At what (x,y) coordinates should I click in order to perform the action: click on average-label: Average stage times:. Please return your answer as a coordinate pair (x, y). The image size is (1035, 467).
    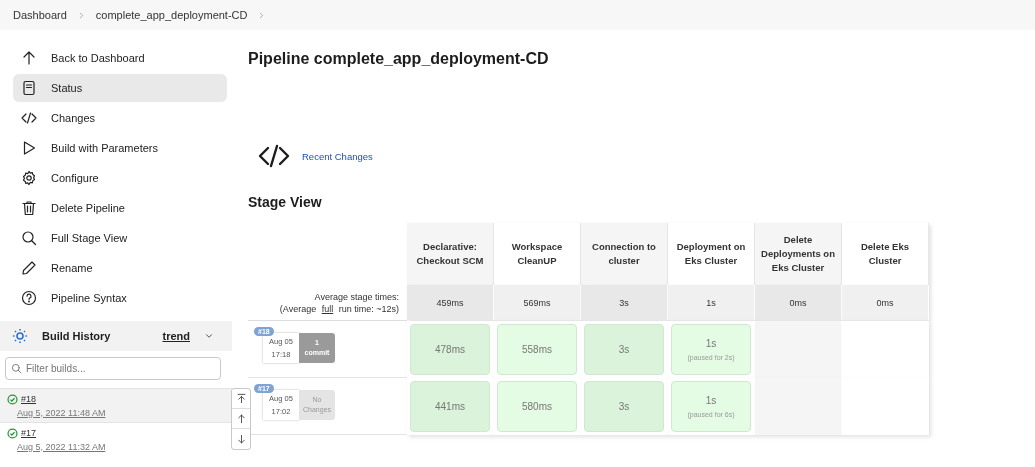
    Looking at the image, I should click on (356, 296).